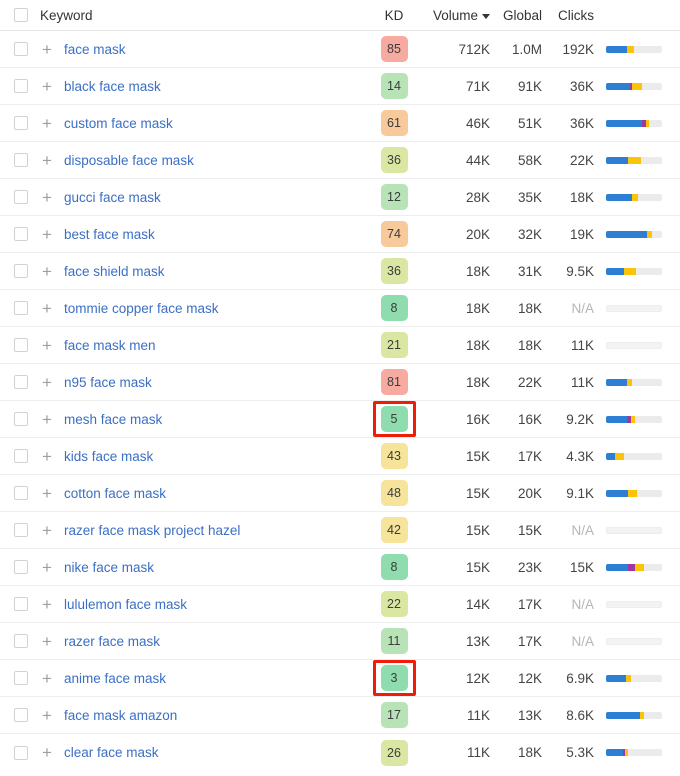 The width and height of the screenshot is (680, 776). I want to click on table-row: + disposable face mask 36 44K 58K 22K, so click(340, 160).